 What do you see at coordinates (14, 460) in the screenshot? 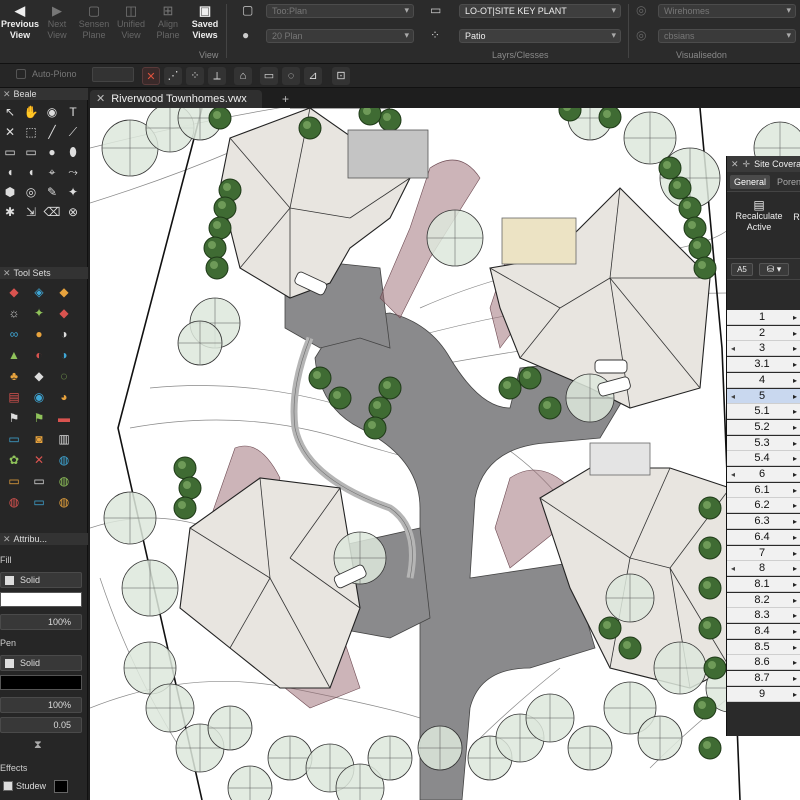
I see `toolset-icon: ✿` at bounding box center [14, 460].